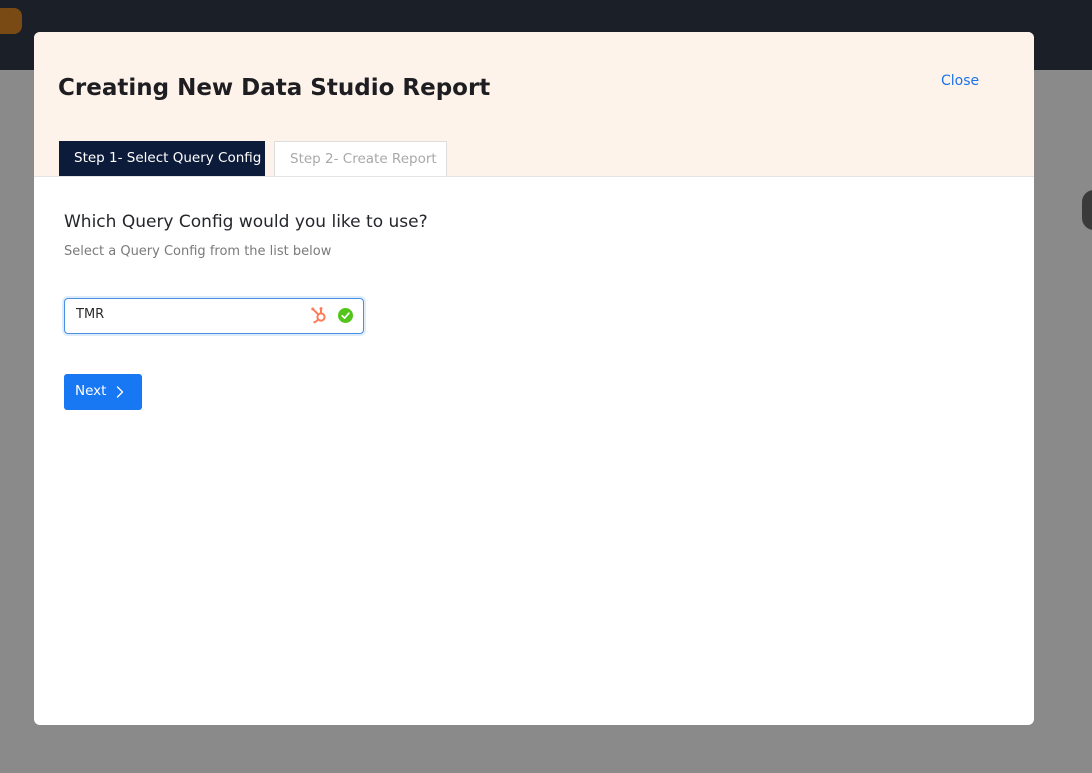 The height and width of the screenshot is (773, 1092). I want to click on app-logo-fragment, so click(11, 21).